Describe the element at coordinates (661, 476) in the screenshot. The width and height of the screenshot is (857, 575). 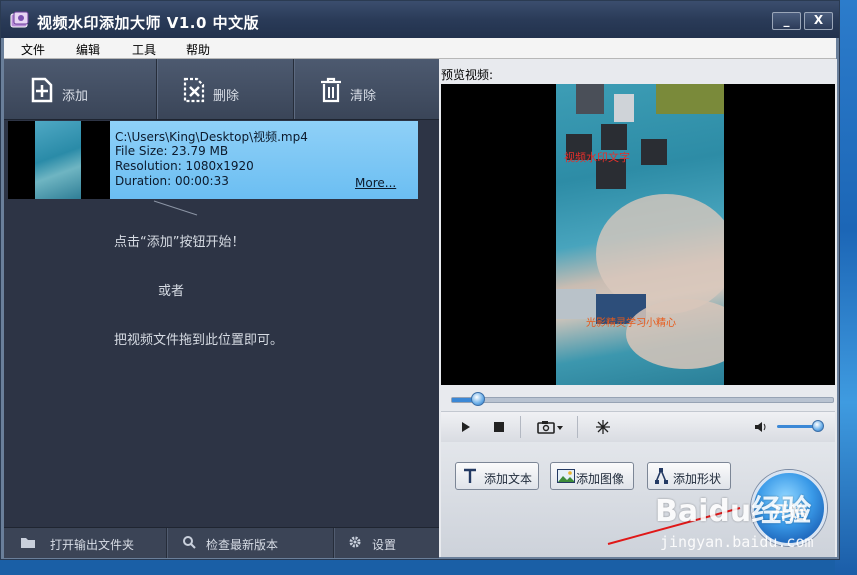
I see `shape-icon` at that location.